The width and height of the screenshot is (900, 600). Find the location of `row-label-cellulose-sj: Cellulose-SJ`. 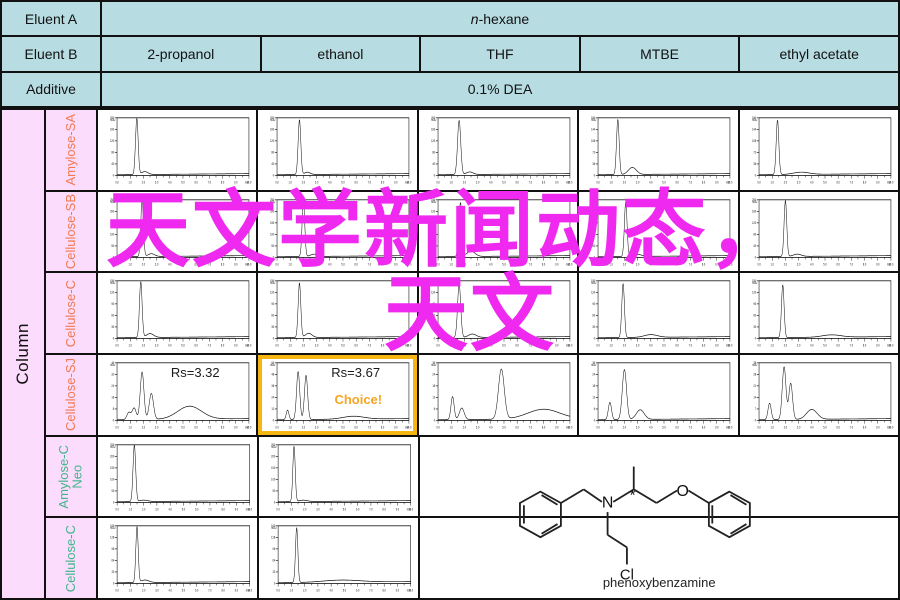

row-label-cellulose-sj: Cellulose-SJ is located at coordinates (71, 396).